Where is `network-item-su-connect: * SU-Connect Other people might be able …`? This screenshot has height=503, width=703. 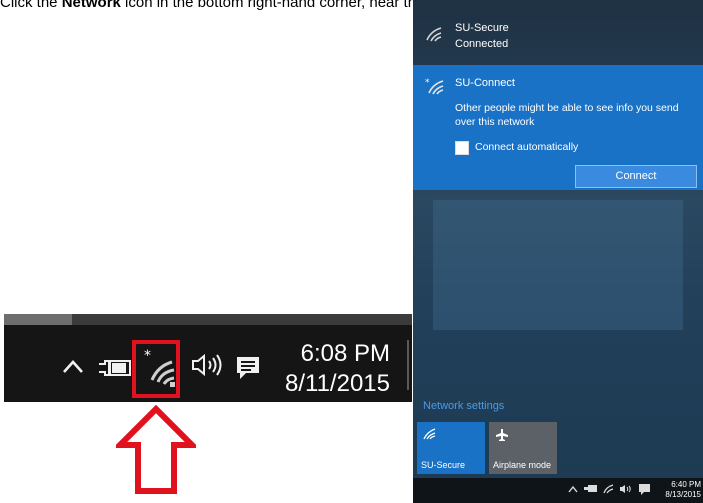 network-item-su-connect: * SU-Connect Other people might be able … is located at coordinates (558, 127).